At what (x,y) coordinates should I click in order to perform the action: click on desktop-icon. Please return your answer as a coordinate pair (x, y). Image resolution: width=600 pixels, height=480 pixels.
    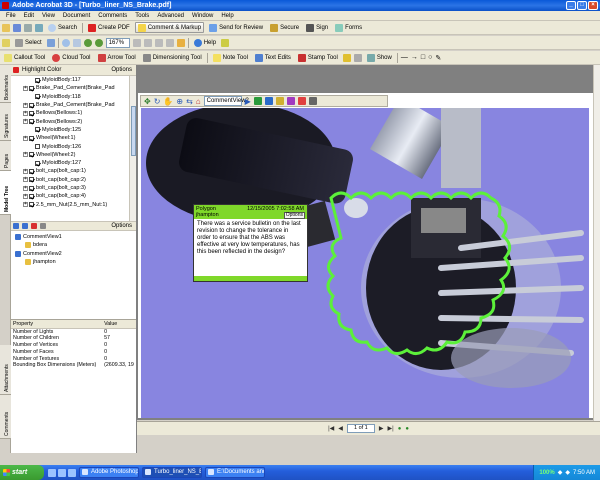
    Looking at the image, I should click on (52, 472).